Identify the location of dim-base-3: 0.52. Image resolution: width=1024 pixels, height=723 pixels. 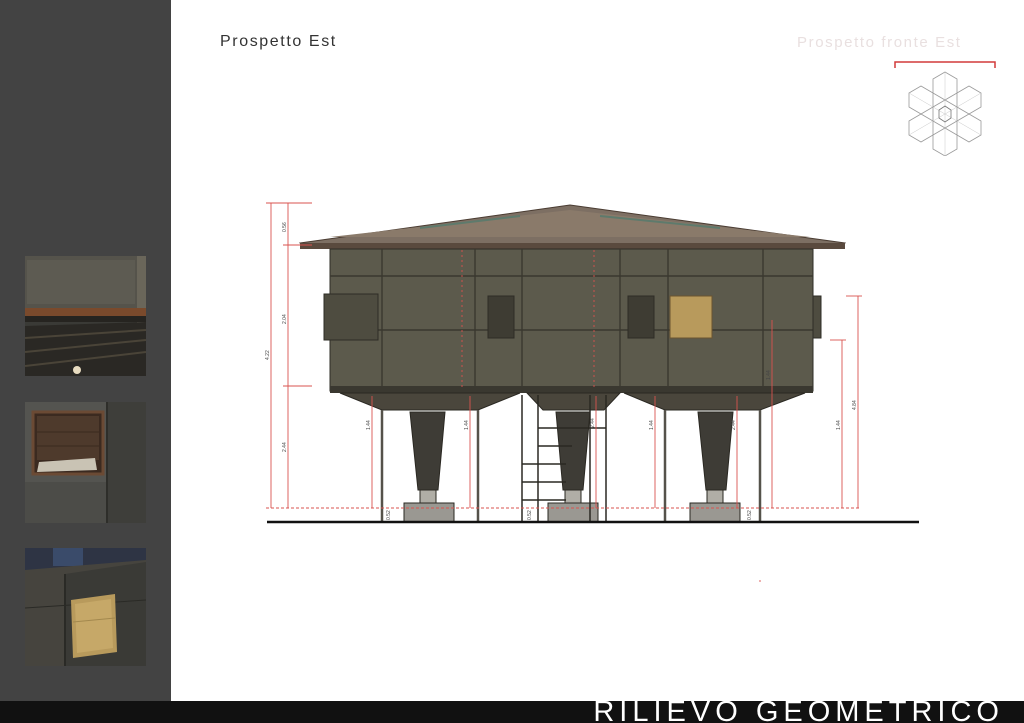
(750, 515).